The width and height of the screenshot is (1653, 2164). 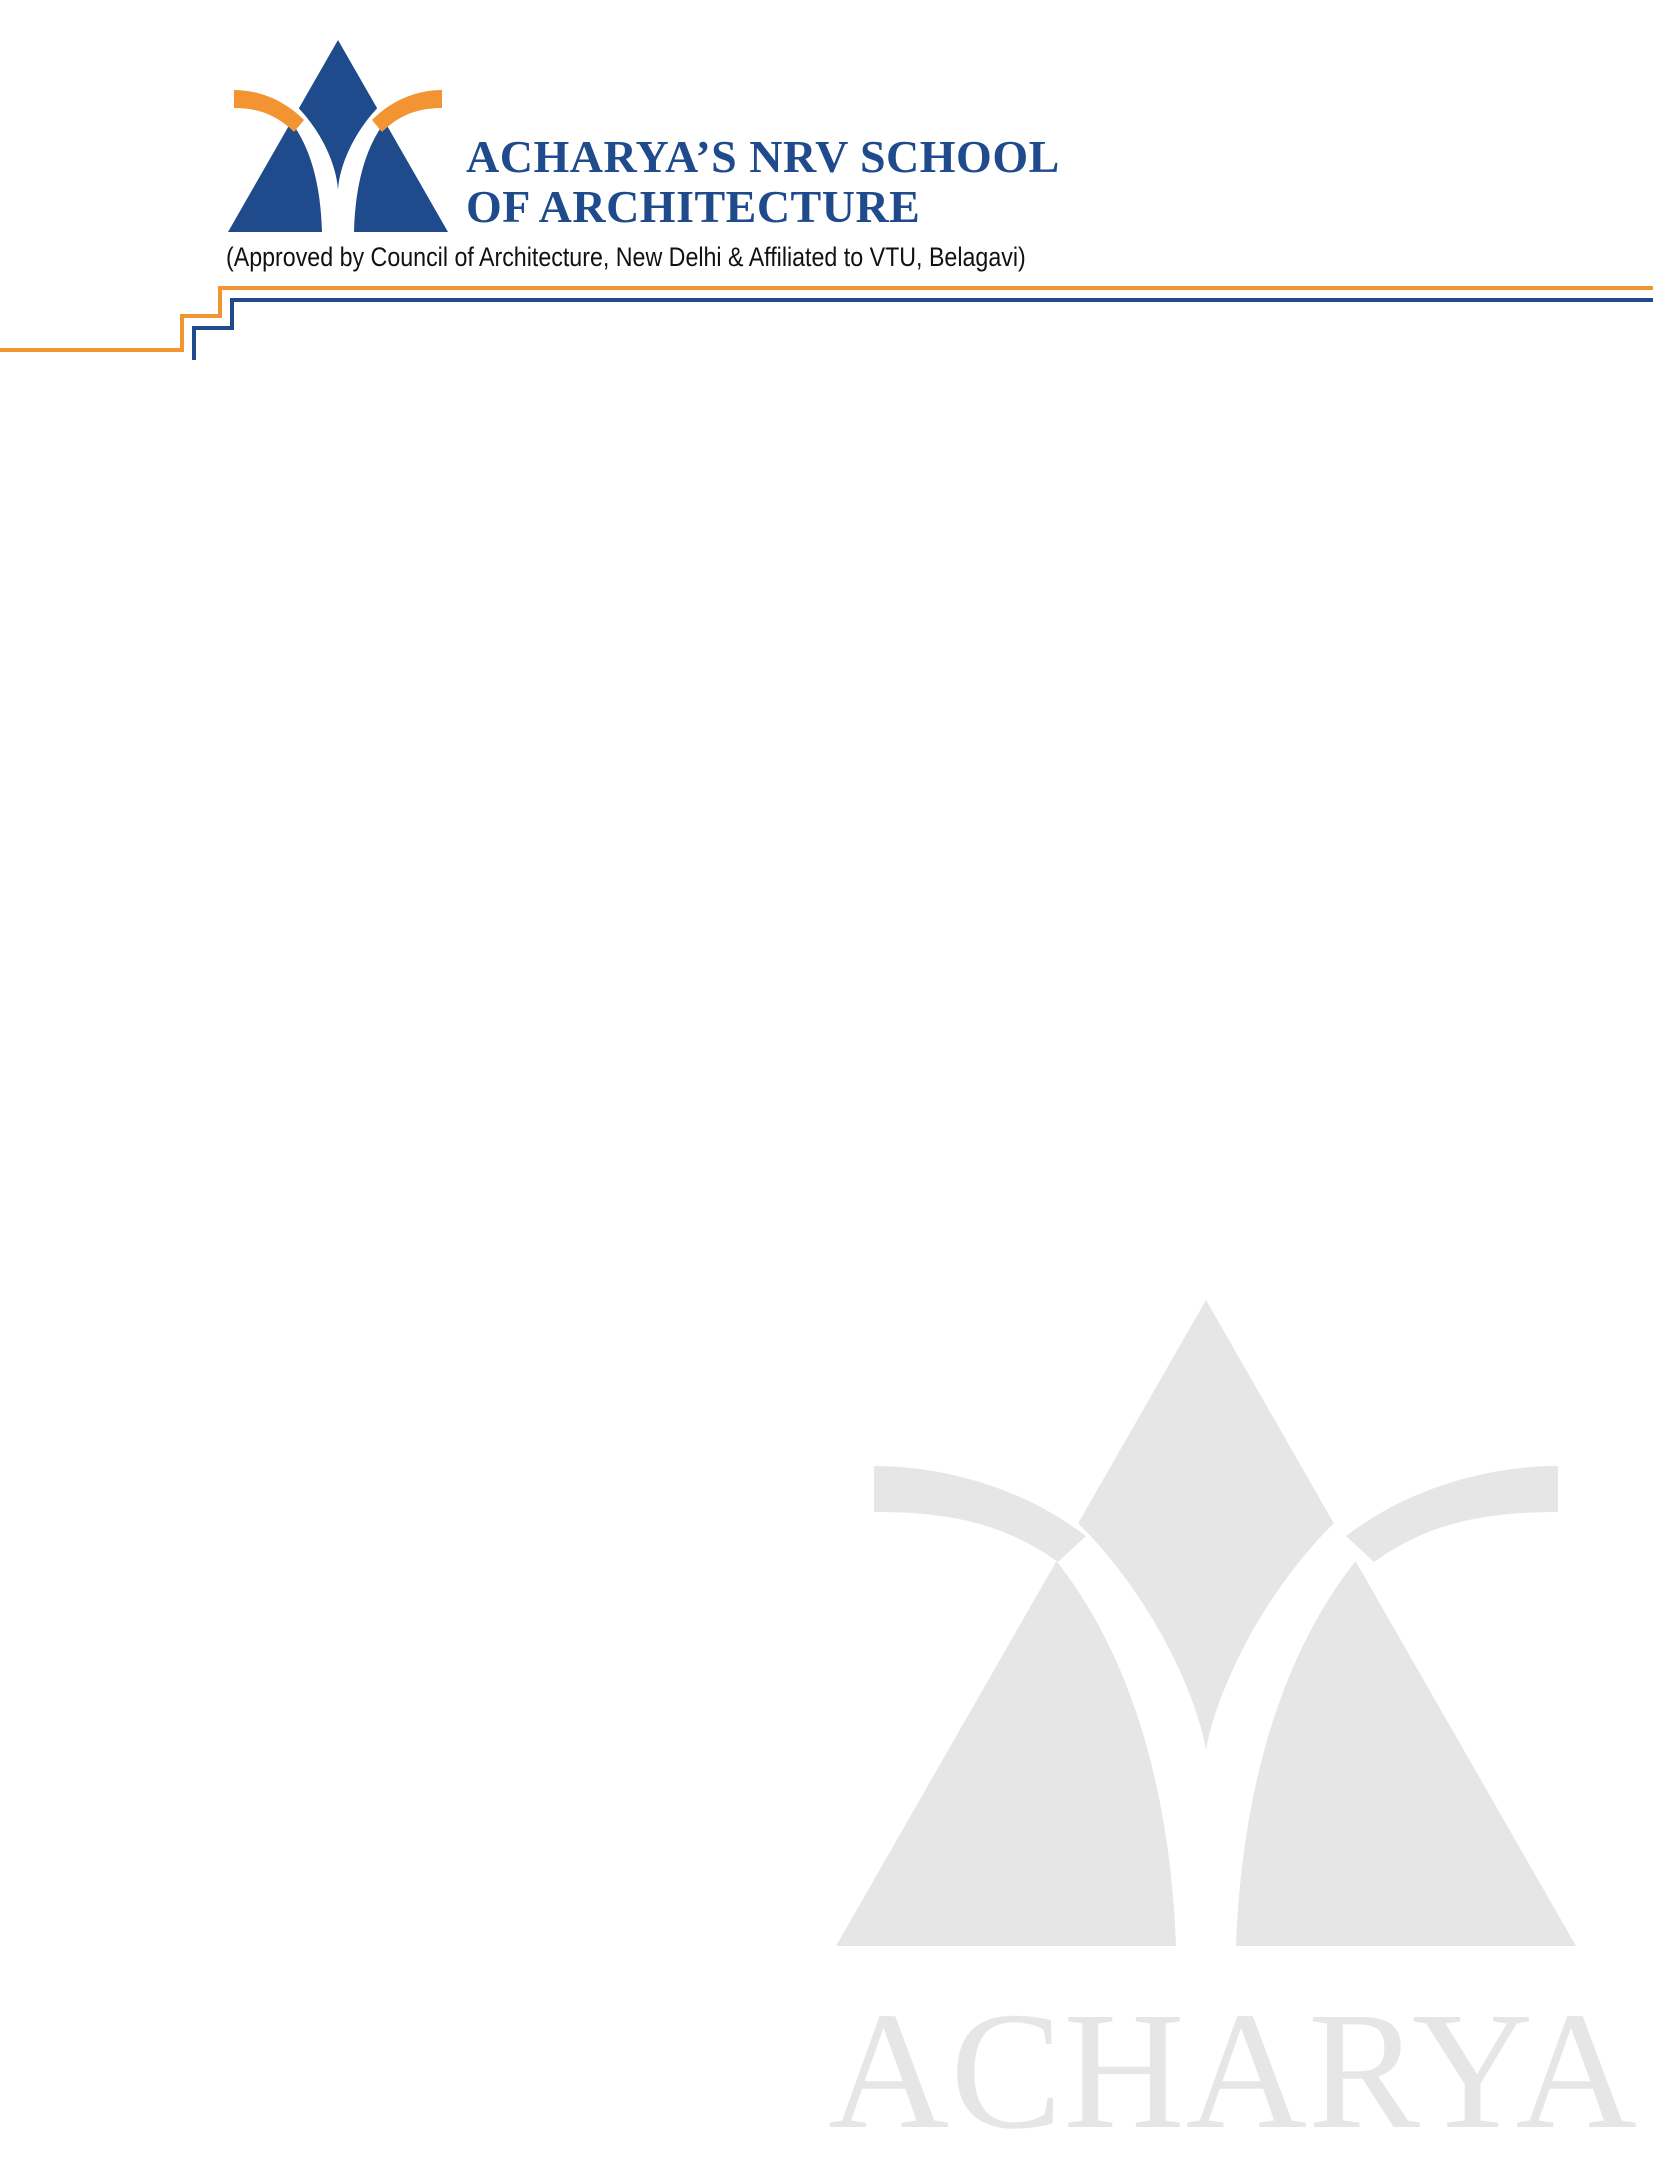 I want to click on school-name: ACHARYA’S NRV SCHOOL OF ARCHITECTURE, so click(x=763, y=182).